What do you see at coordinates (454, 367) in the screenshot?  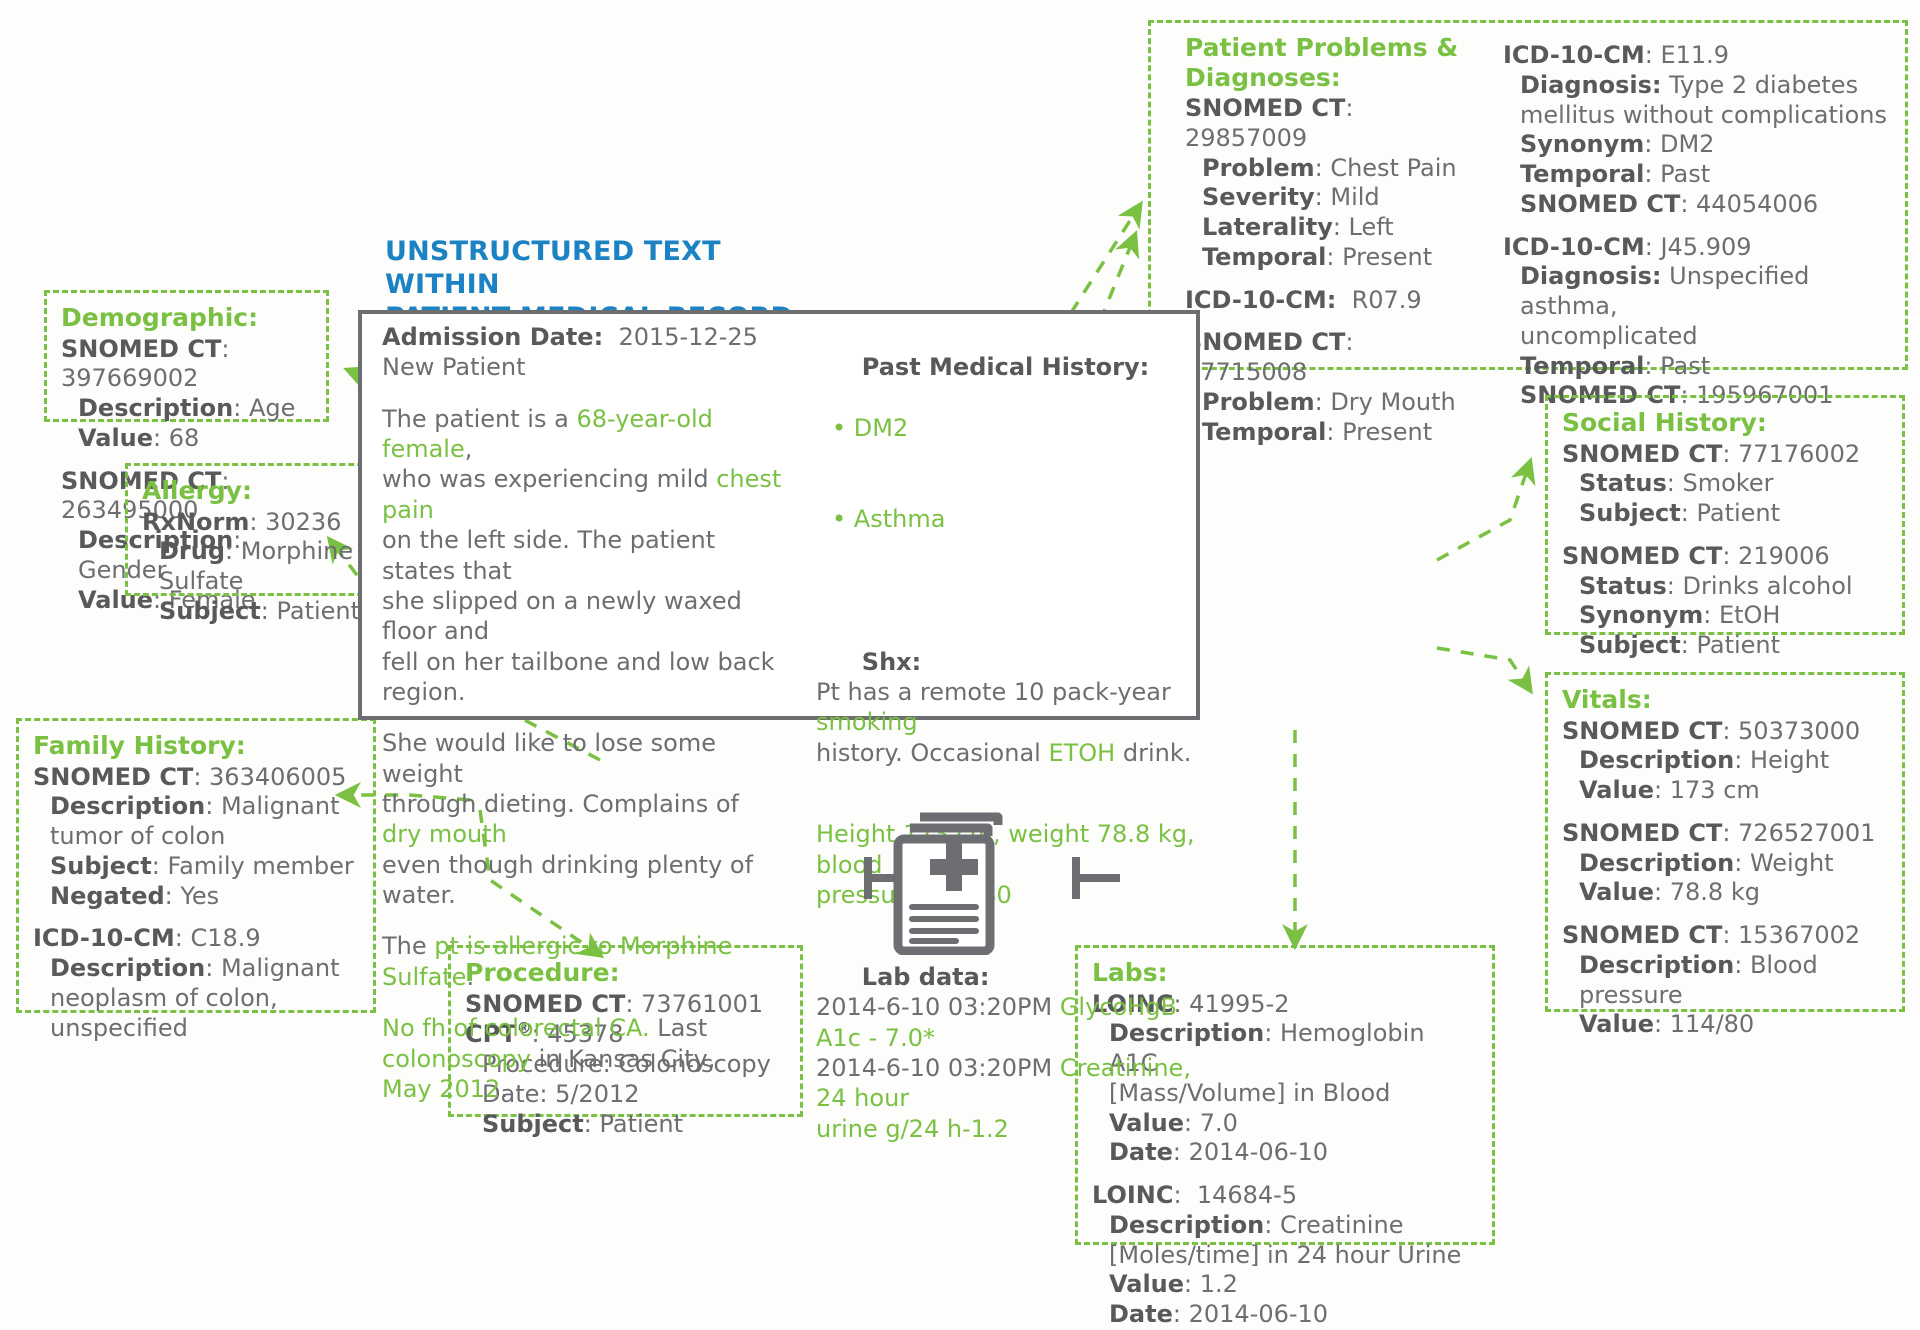 I see `new-patient-text: New Patient` at bounding box center [454, 367].